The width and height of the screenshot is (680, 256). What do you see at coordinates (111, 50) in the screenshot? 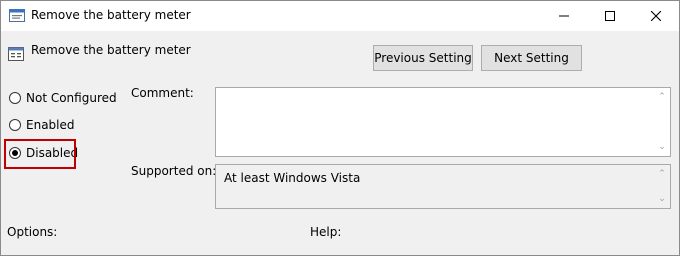
I see `policy-name: Remove the battery meter` at bounding box center [111, 50].